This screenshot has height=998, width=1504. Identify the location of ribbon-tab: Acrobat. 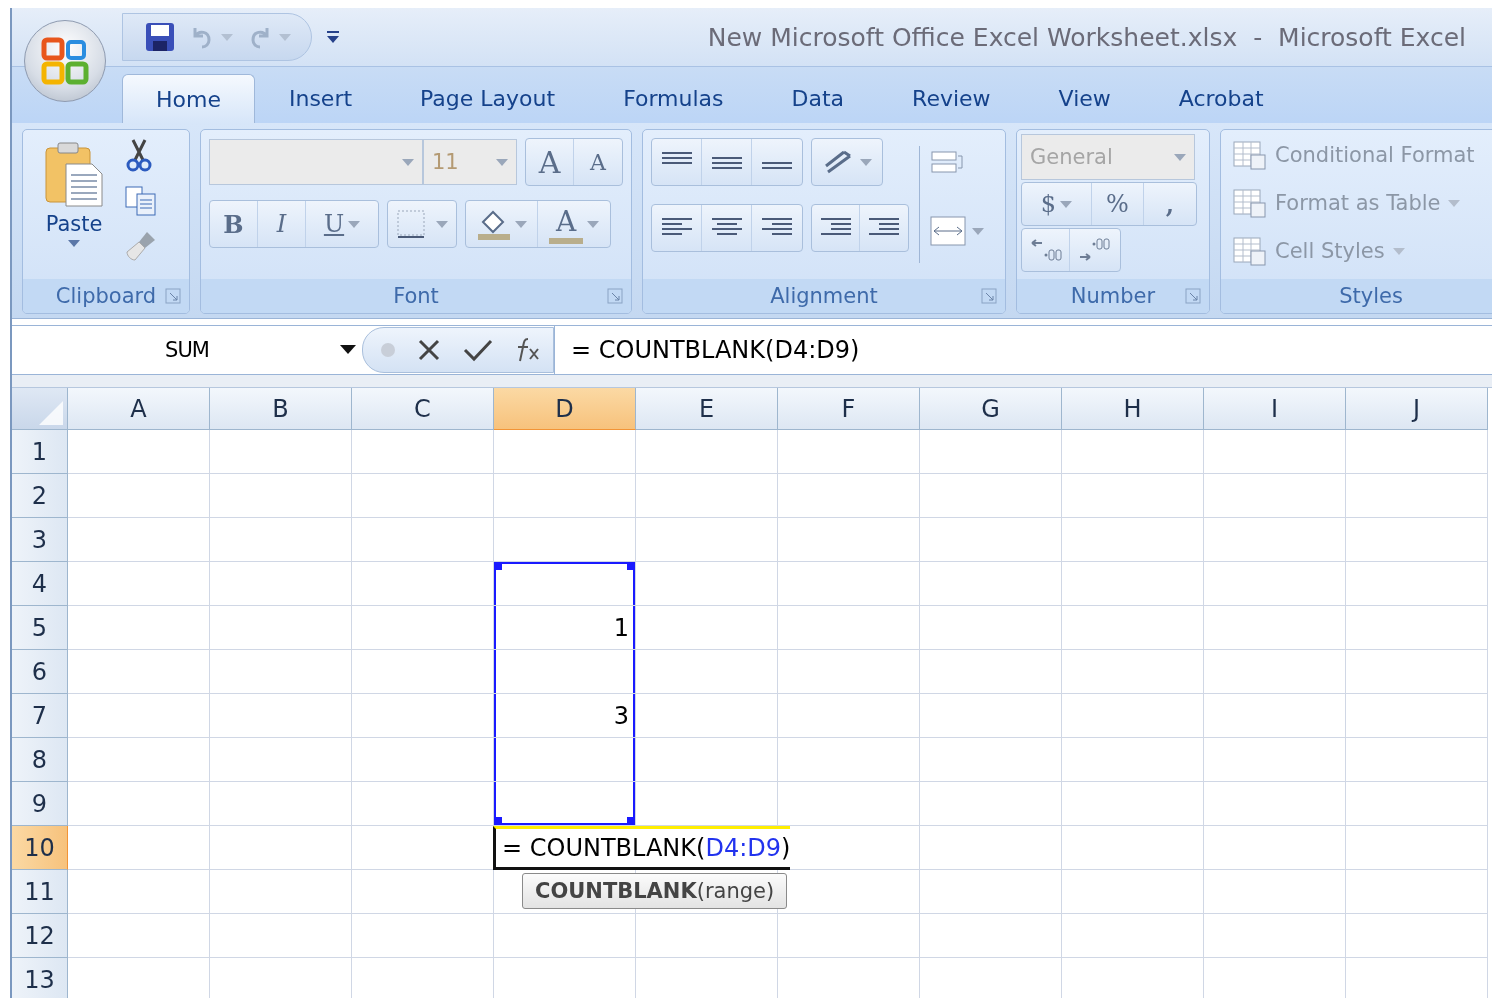
(1221, 98).